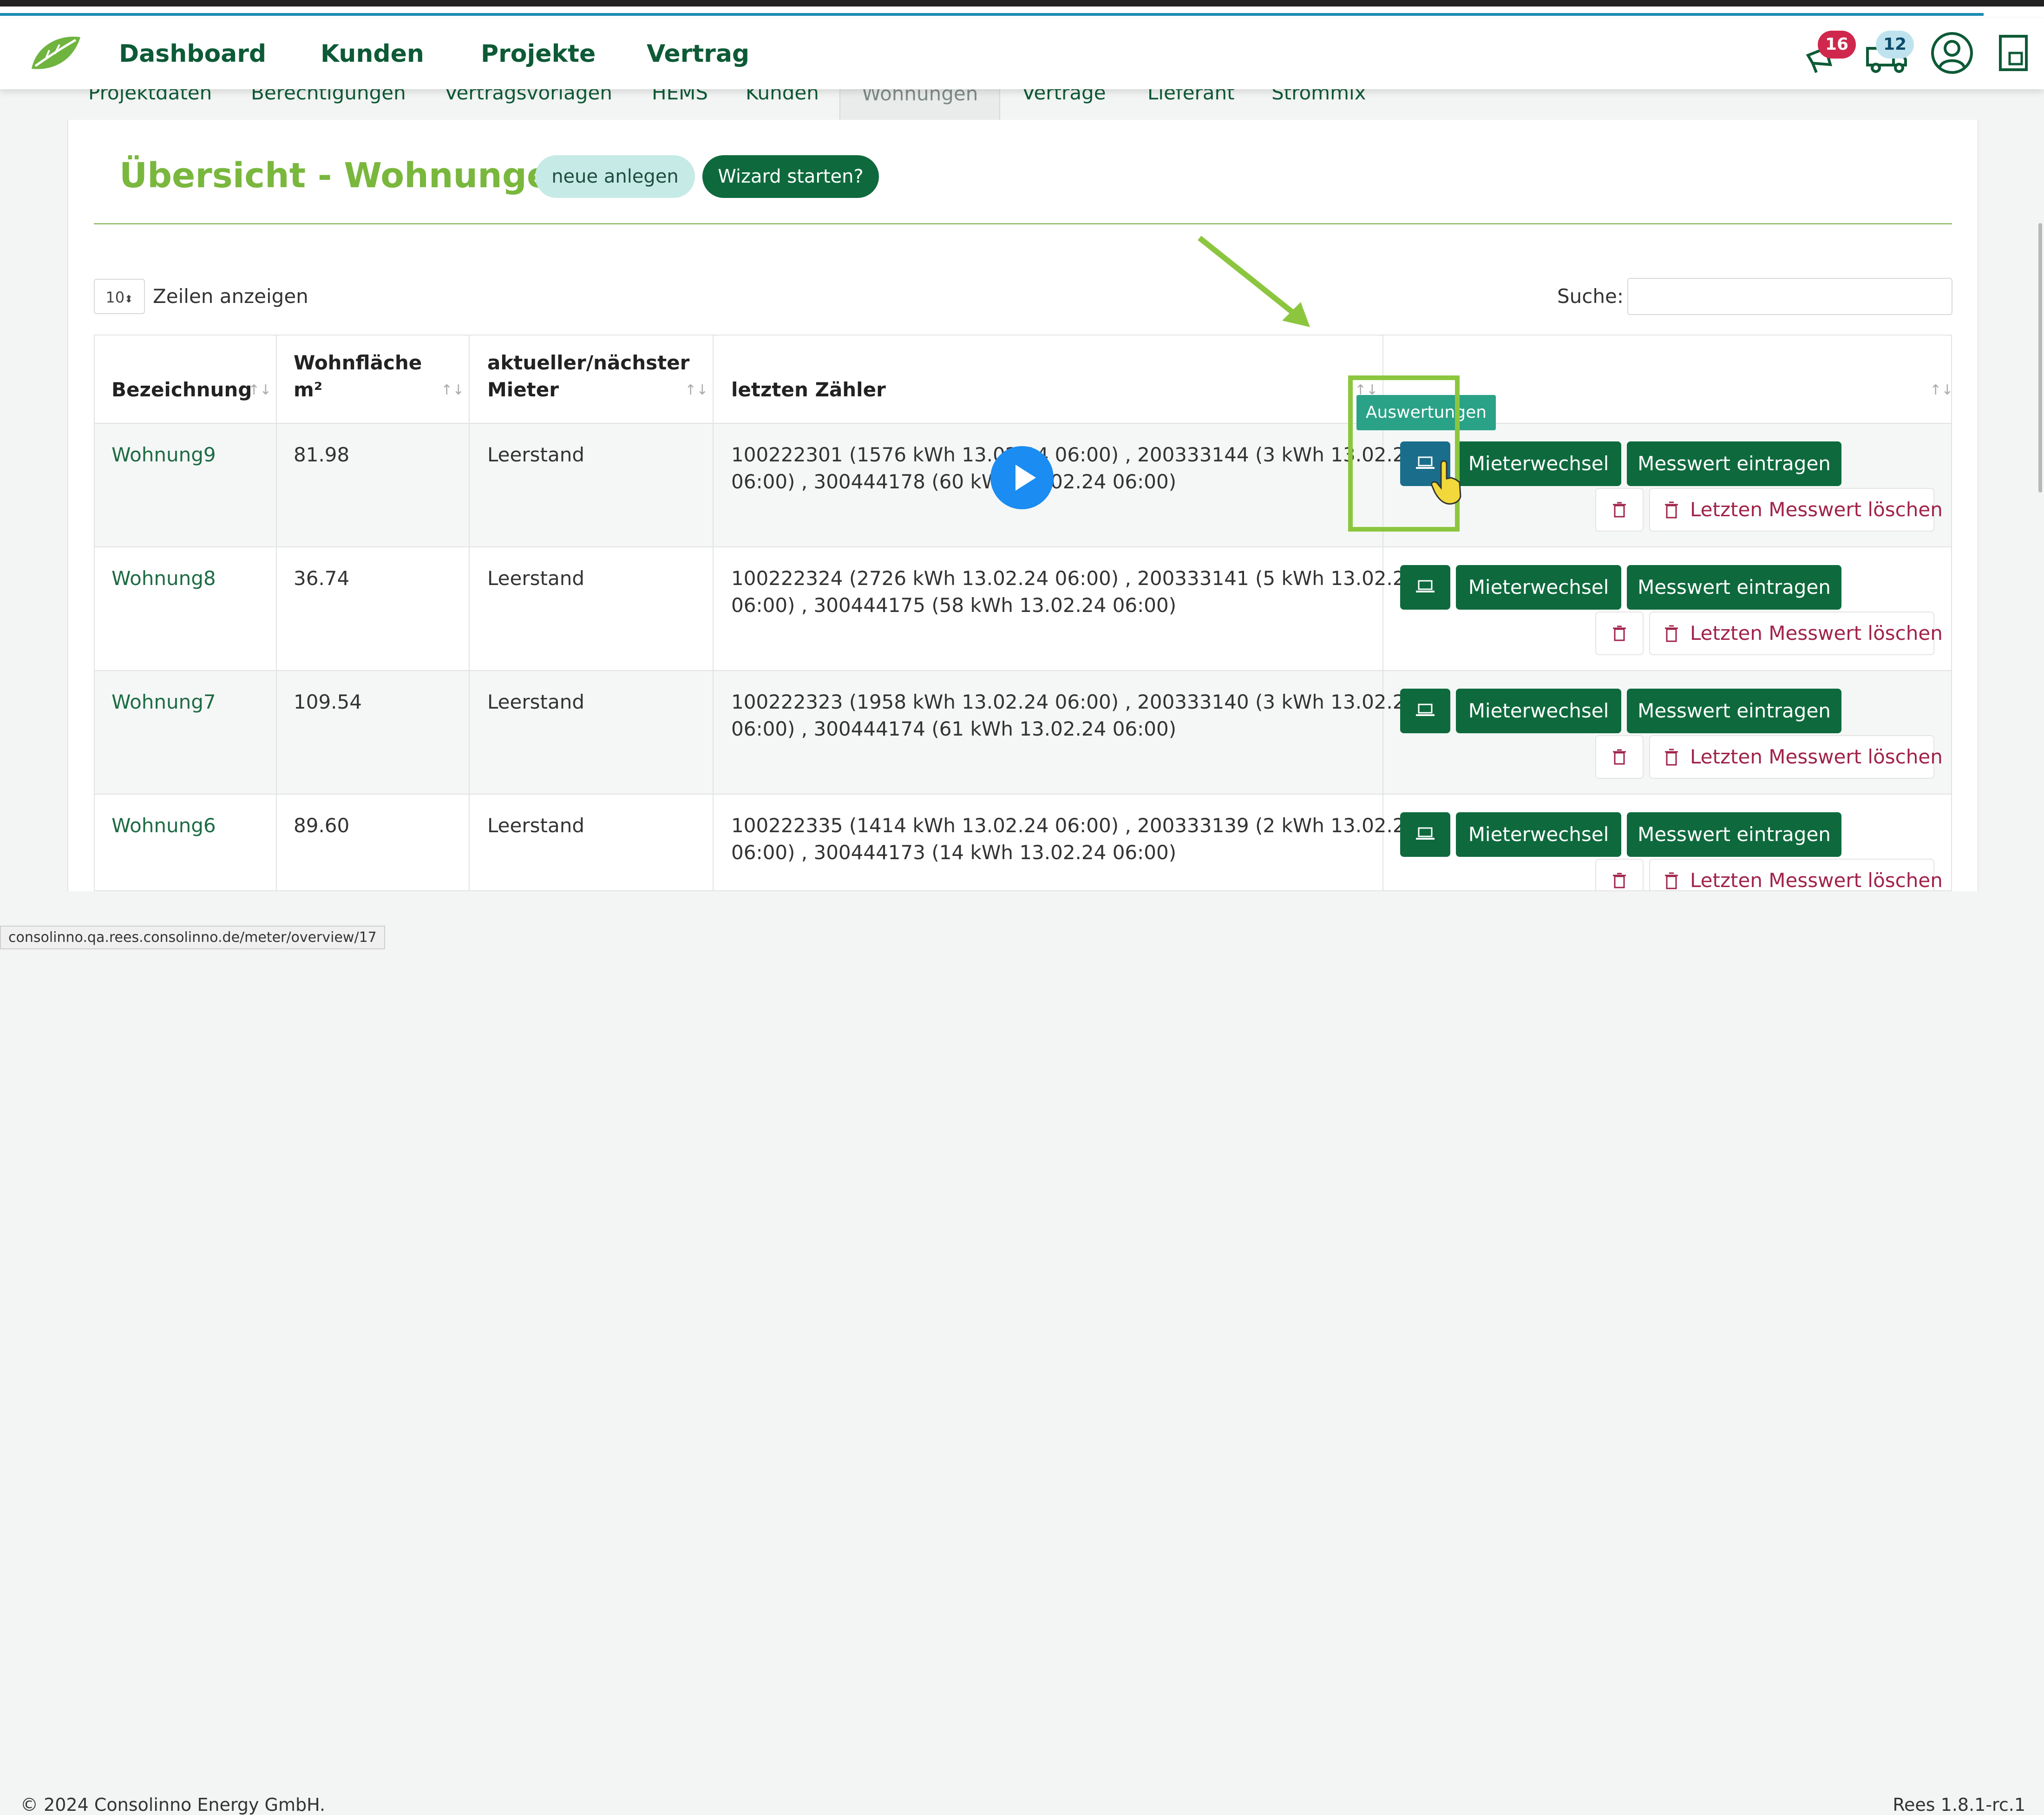 The height and width of the screenshot is (1815, 2044). Describe the element at coordinates (1789, 296) in the screenshot. I see `search-input` at that location.